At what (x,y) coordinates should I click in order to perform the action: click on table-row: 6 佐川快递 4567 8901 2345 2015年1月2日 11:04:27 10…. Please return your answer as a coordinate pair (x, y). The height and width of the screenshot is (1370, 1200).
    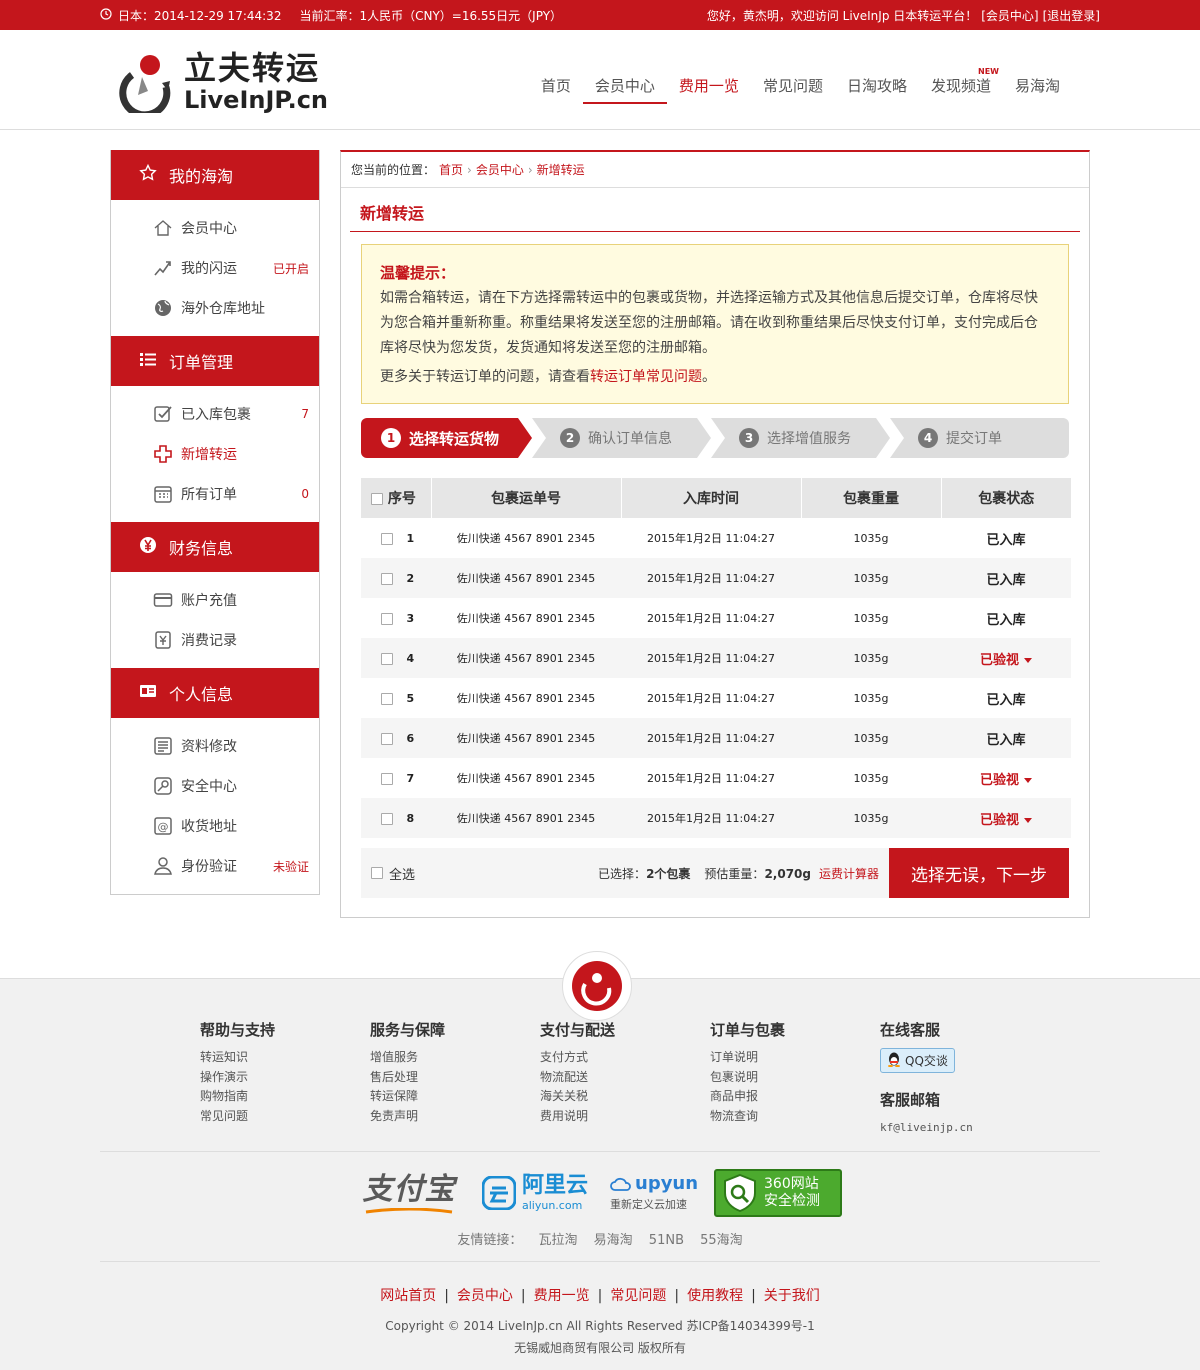
    Looking at the image, I should click on (716, 738).